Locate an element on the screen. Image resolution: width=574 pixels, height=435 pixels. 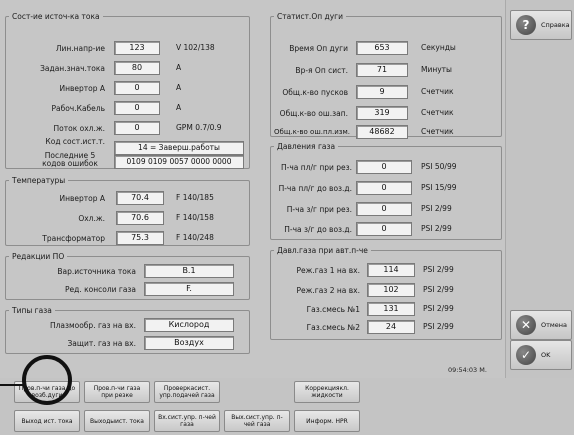
set-current-label: Задан.знач.тока is located at coordinates (72, 68).